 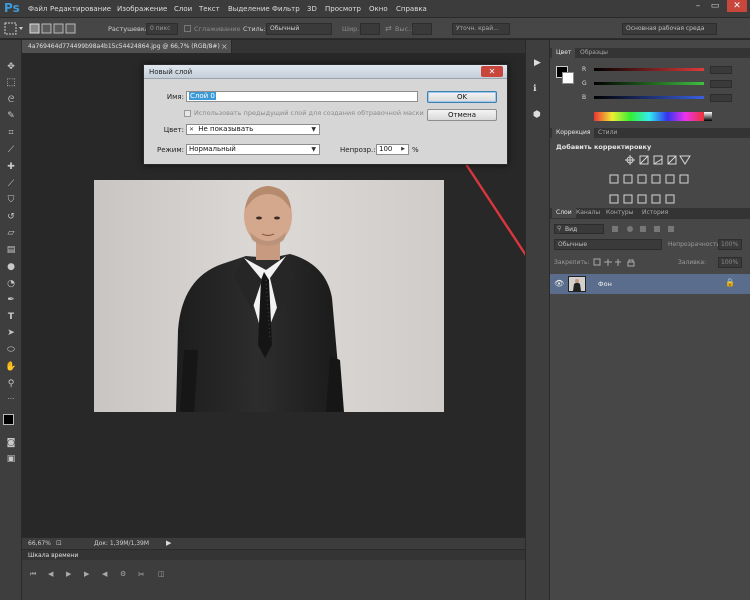 I want to click on dialog-titlebar: Новый слой ✕, so click(x=325, y=72).